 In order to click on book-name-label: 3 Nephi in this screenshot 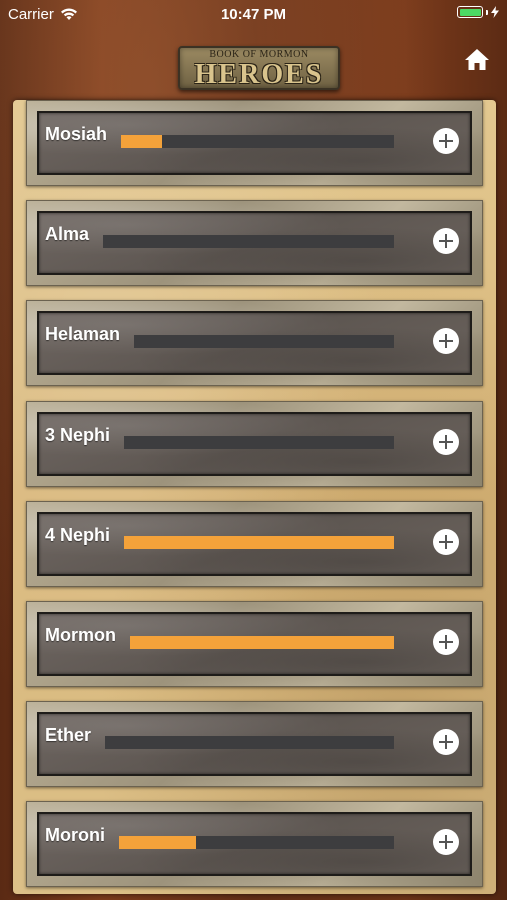, I will do `click(78, 434)`.